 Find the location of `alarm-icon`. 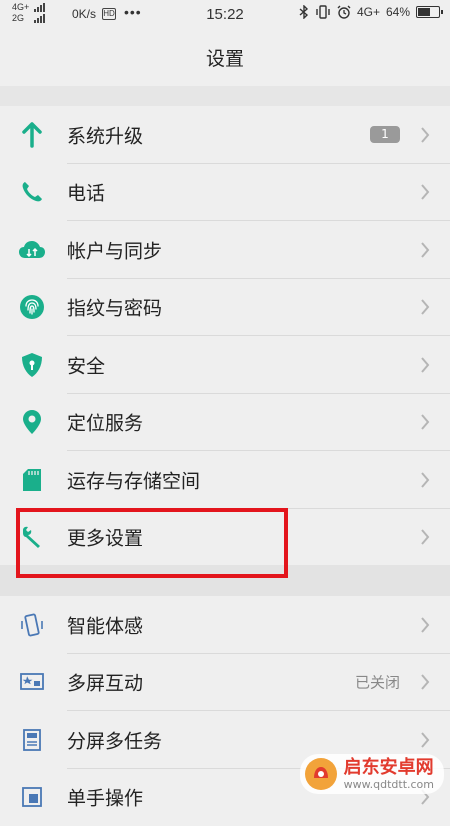

alarm-icon is located at coordinates (344, 12).